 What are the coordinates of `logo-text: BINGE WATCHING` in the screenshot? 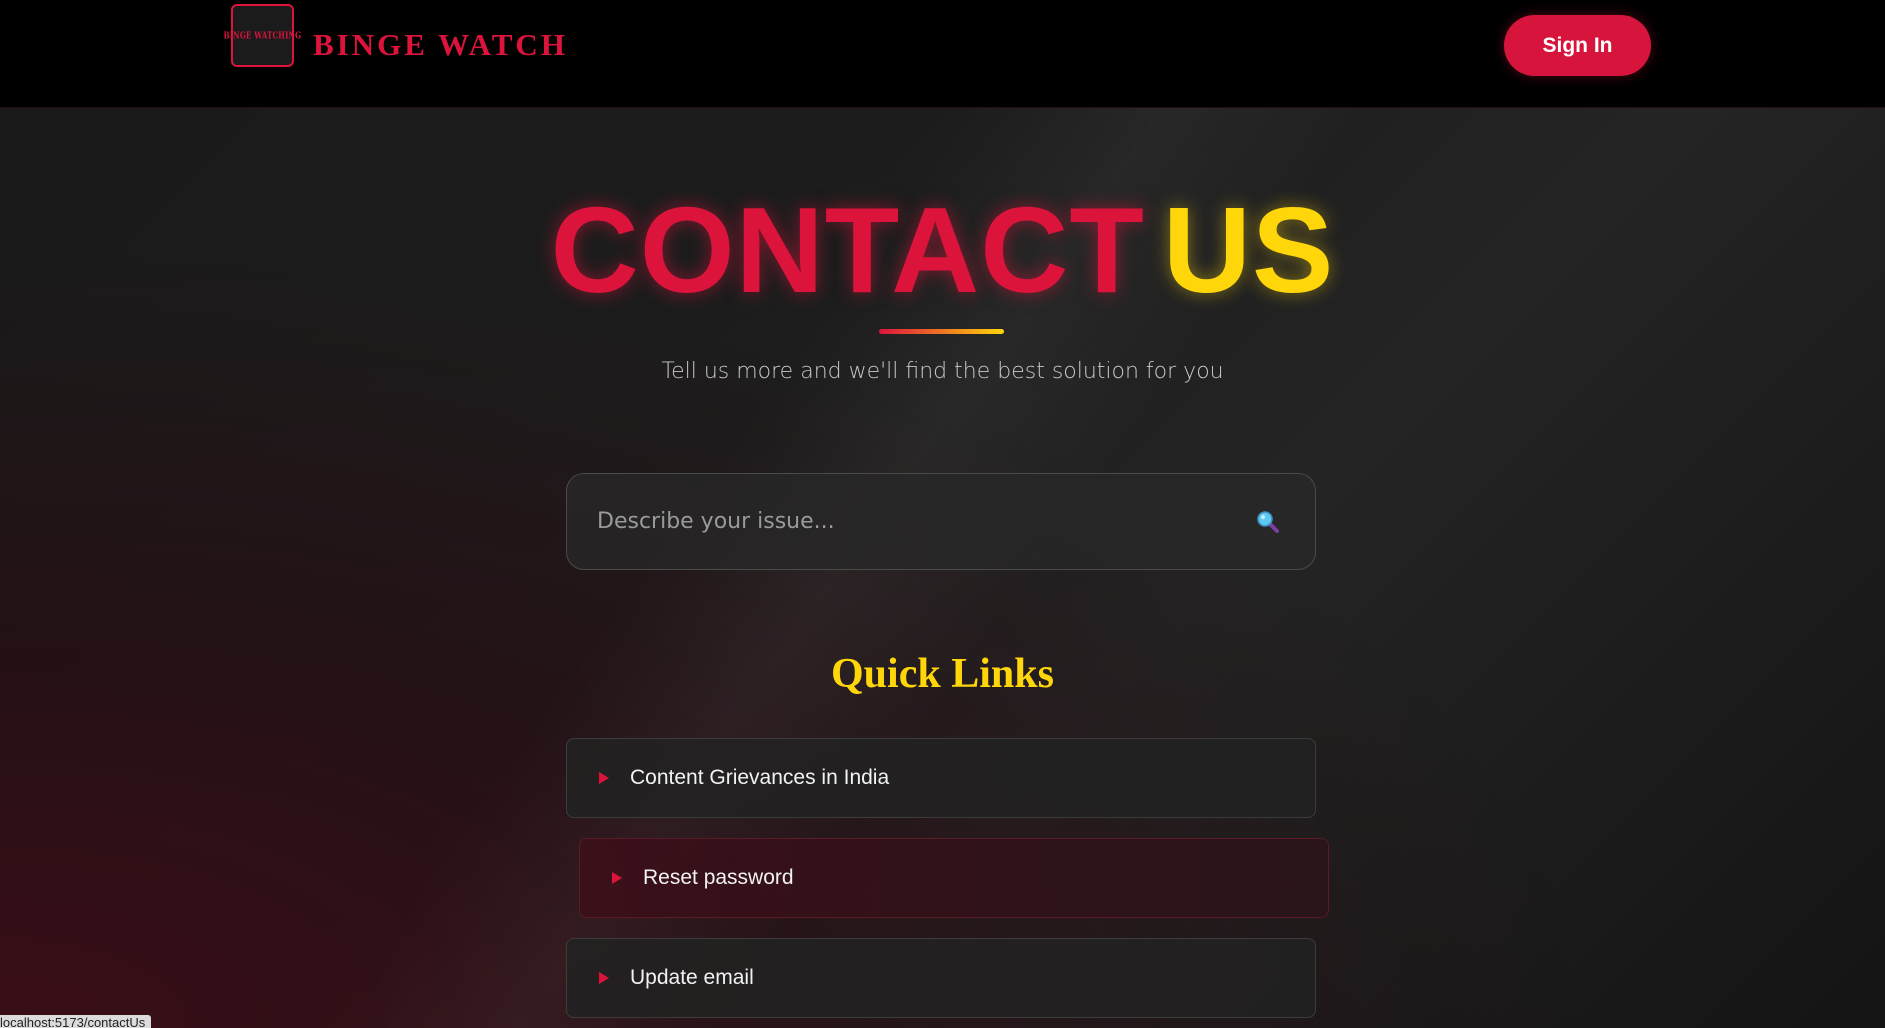 It's located at (262, 35).